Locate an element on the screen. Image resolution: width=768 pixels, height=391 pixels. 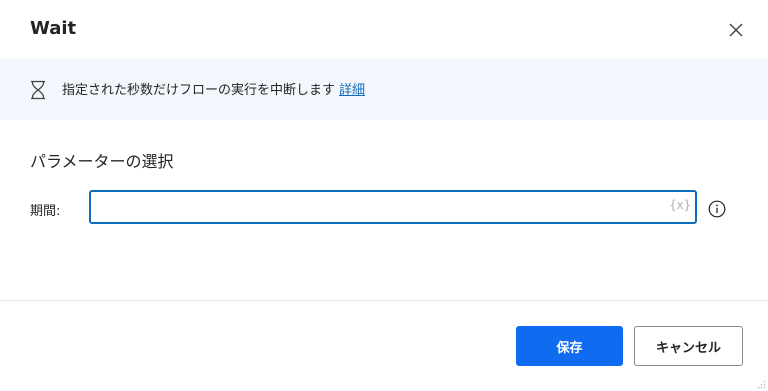
variable-picker-button: {x} is located at coordinates (680, 205).